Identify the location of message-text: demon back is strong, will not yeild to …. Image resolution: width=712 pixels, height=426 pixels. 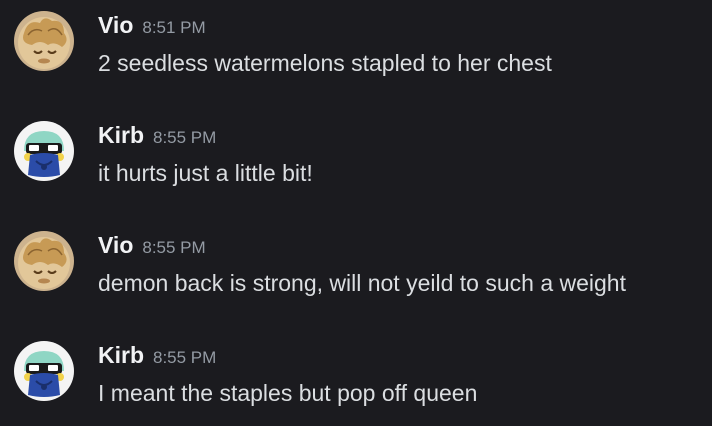
(362, 283).